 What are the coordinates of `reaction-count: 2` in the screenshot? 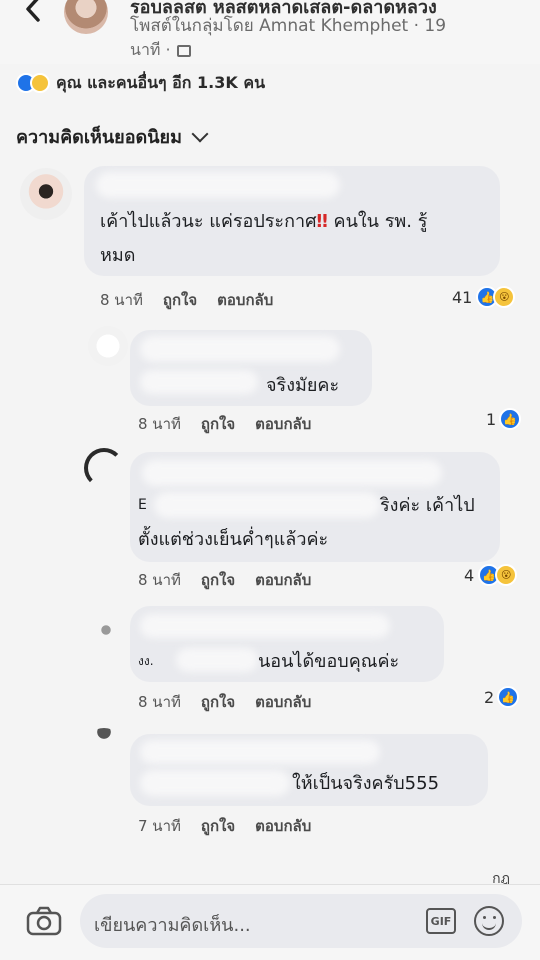 It's located at (489, 697).